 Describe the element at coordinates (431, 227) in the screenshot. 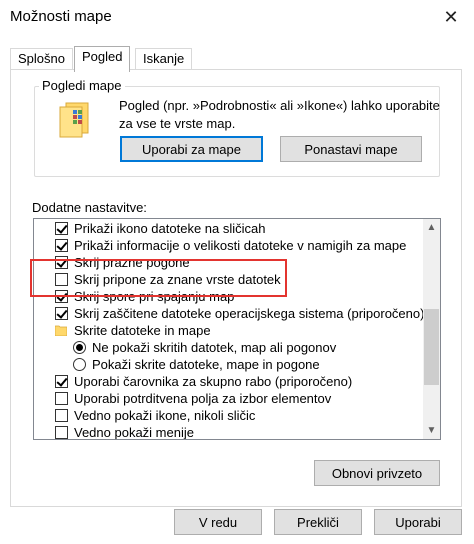

I see `scroll-up-icon: ▲` at that location.